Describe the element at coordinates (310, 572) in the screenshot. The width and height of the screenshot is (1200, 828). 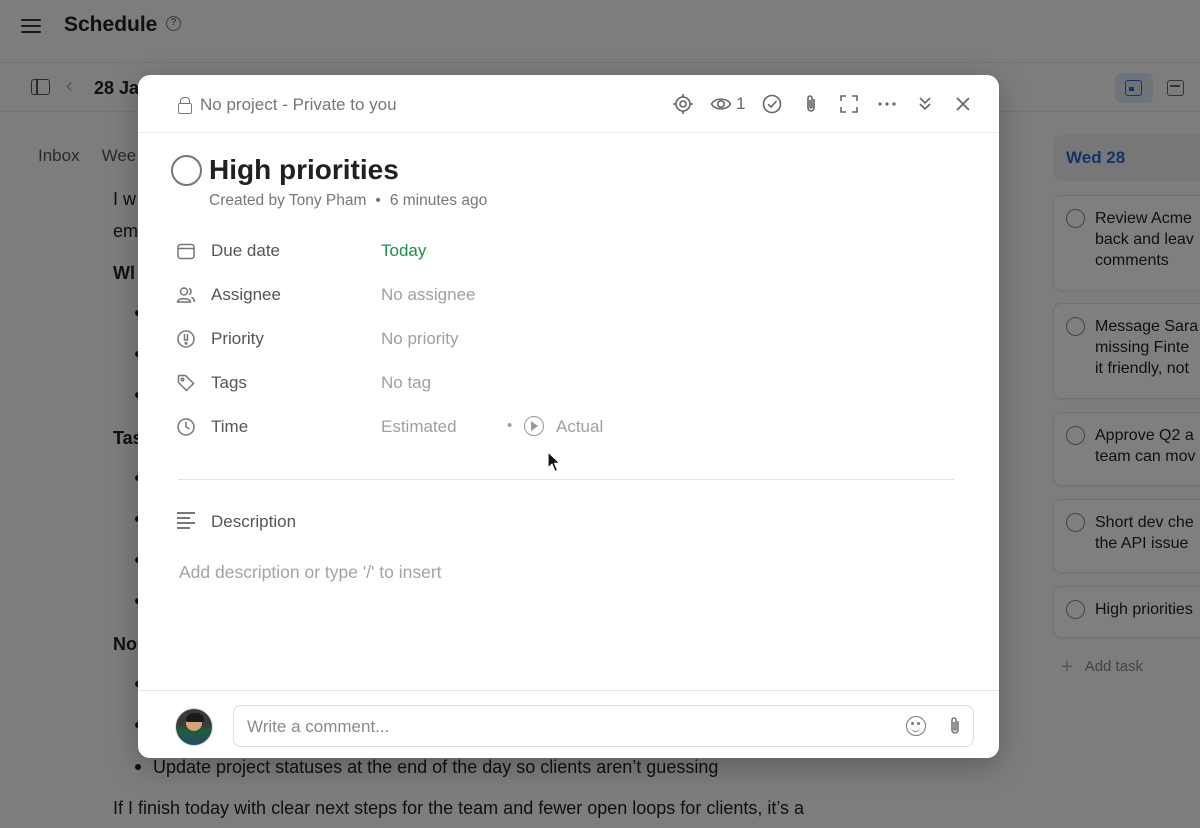
I see `description-input: Add description or type '/' to insert` at that location.